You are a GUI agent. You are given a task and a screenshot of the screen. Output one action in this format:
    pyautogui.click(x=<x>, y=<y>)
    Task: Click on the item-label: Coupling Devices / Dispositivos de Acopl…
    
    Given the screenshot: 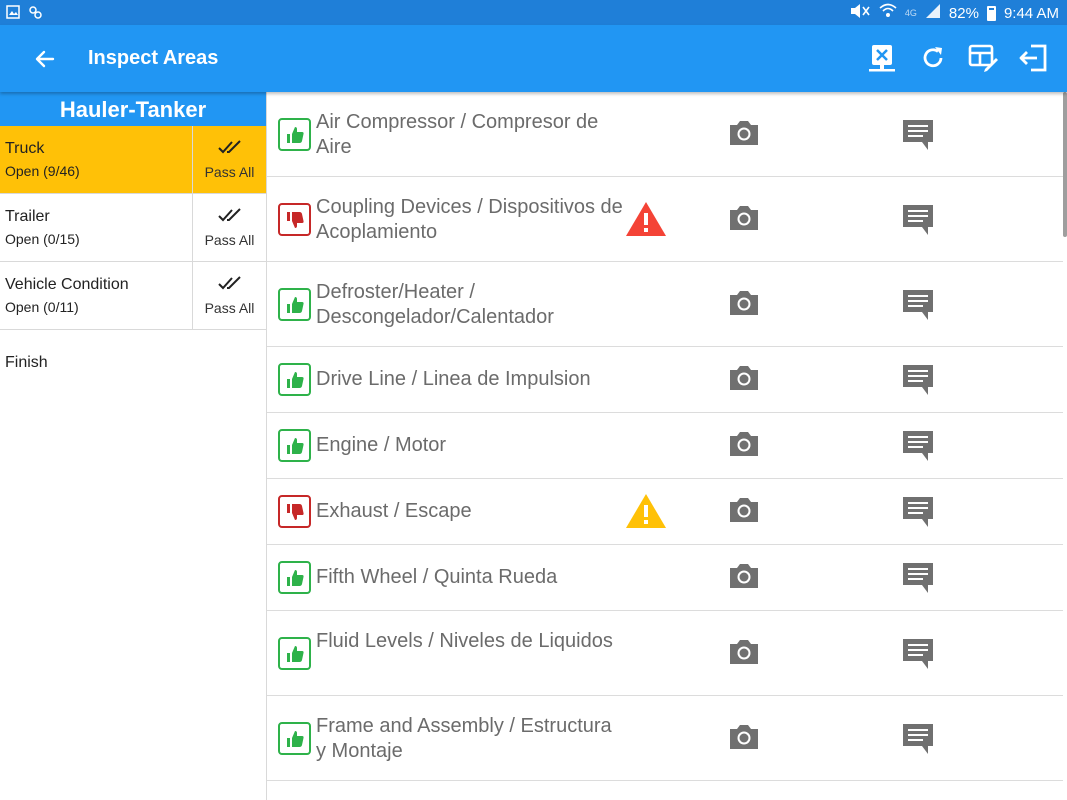 What is the action you would take?
    pyautogui.click(x=469, y=219)
    